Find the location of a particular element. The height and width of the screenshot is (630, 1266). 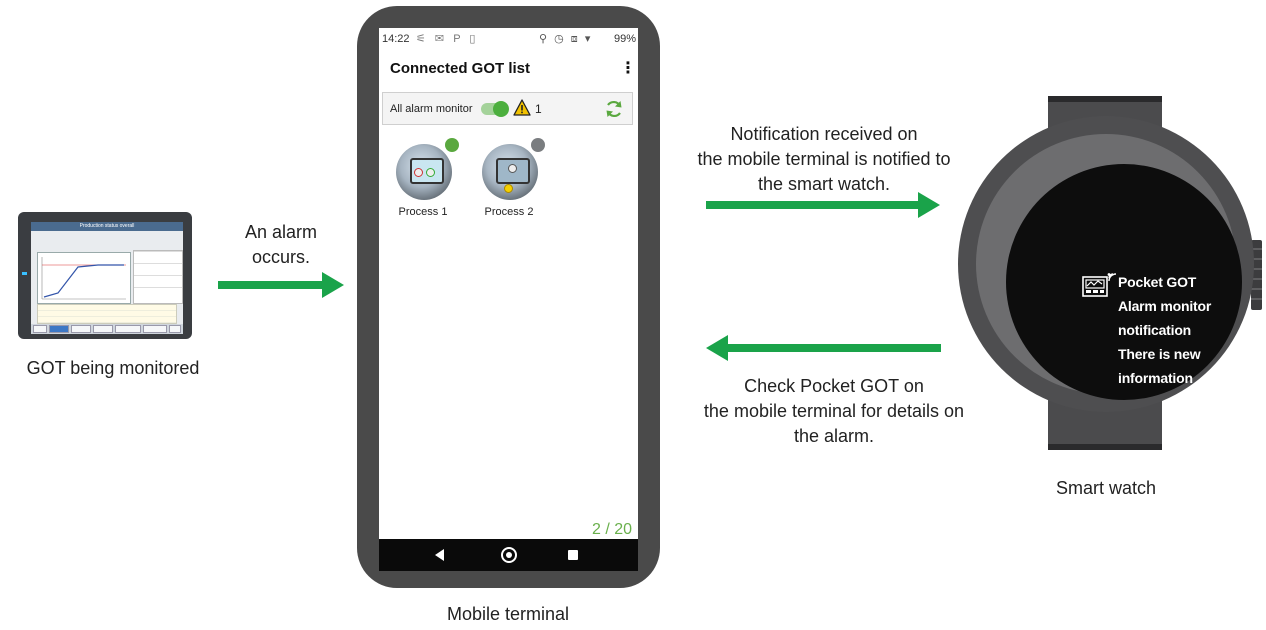

notify-line2: the mobile terminal is notified to is located at coordinates (824, 159).